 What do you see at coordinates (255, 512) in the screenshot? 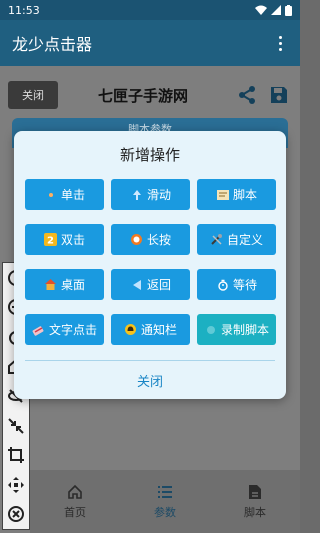
I see `nav-script-label: 脚本` at bounding box center [255, 512].